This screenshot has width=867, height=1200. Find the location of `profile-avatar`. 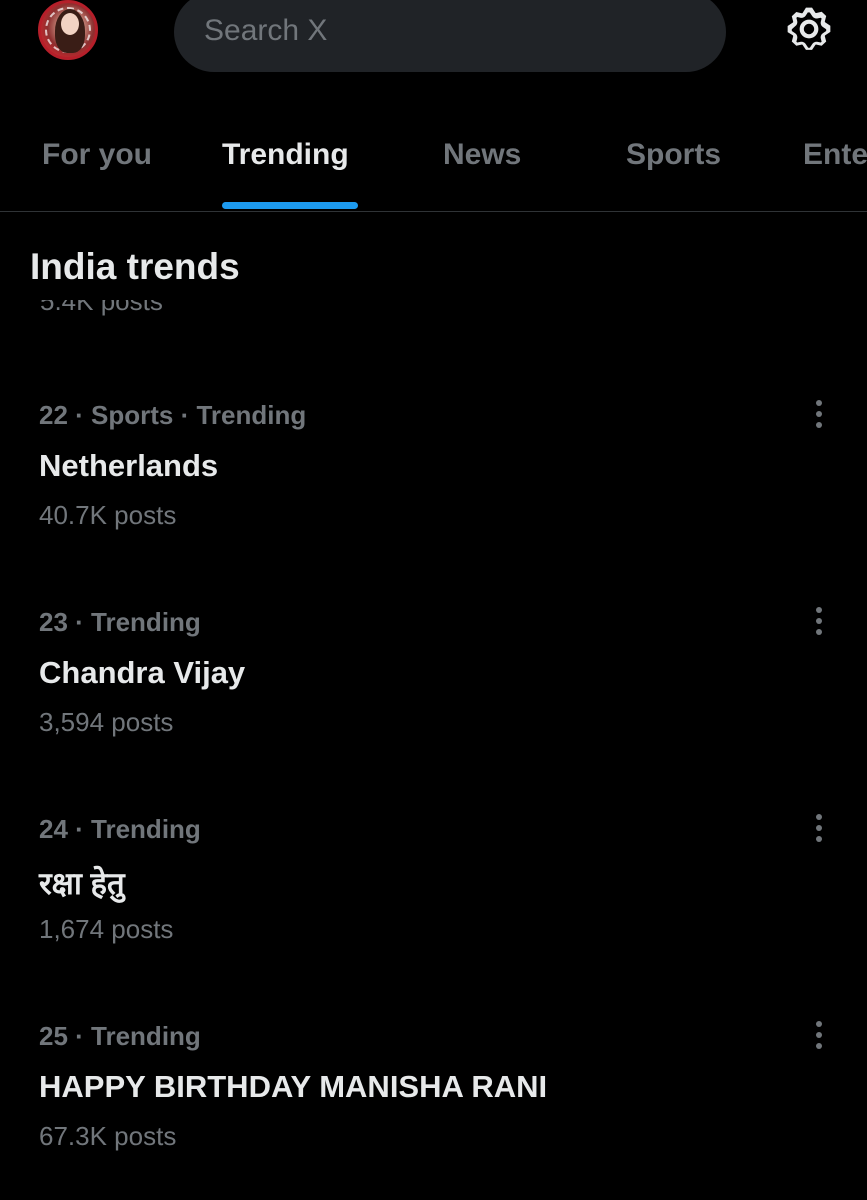

profile-avatar is located at coordinates (68, 30).